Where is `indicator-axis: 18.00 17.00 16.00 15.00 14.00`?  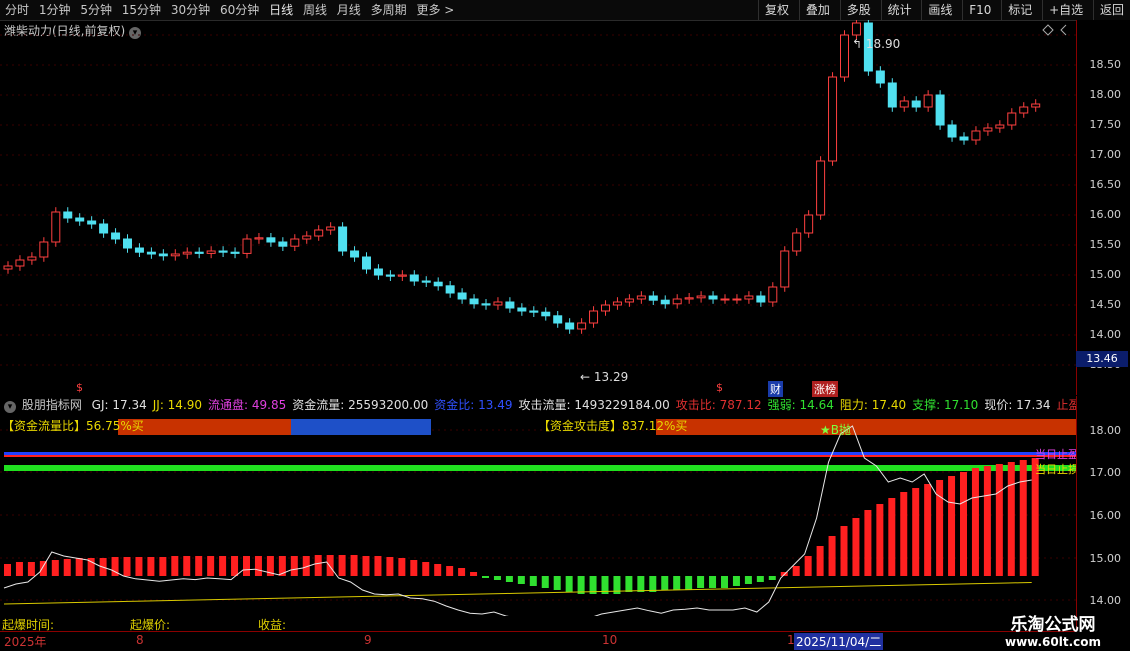 indicator-axis: 18.00 17.00 16.00 15.00 14.00 is located at coordinates (1103, 513).